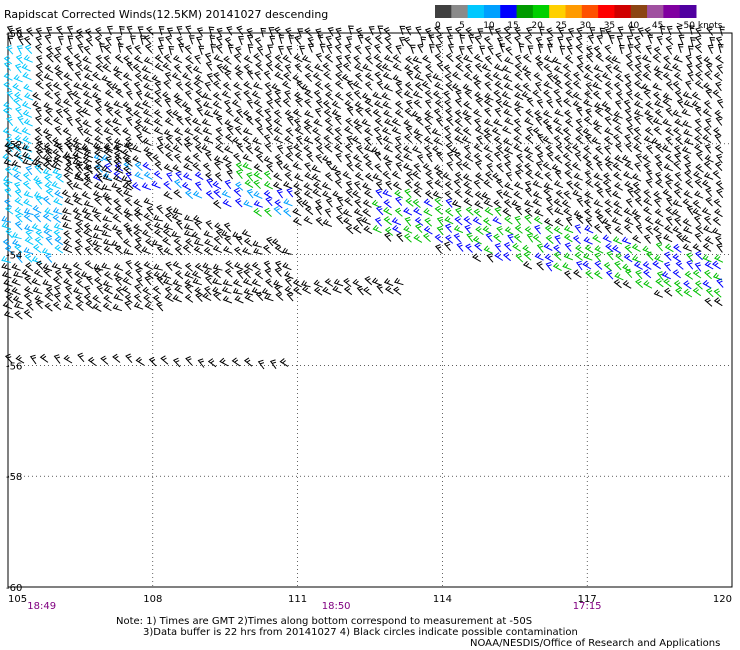 This screenshot has height=650, width=740. Describe the element at coordinates (14, 477) in the screenshot. I see `latitude-label: -58` at that location.